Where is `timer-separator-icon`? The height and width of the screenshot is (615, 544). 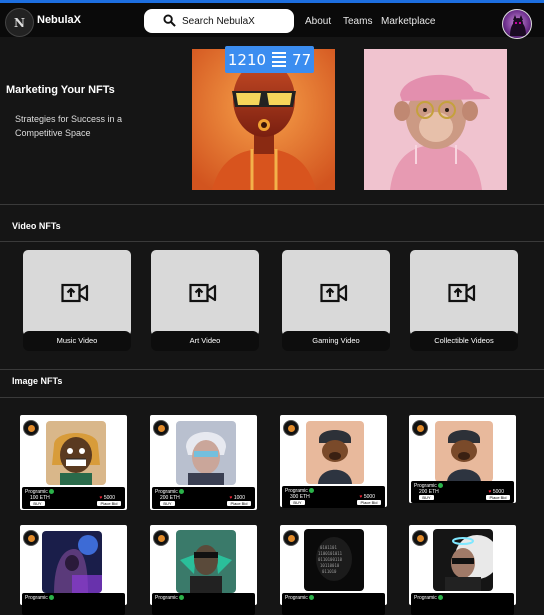 timer-separator-icon is located at coordinates (279, 59).